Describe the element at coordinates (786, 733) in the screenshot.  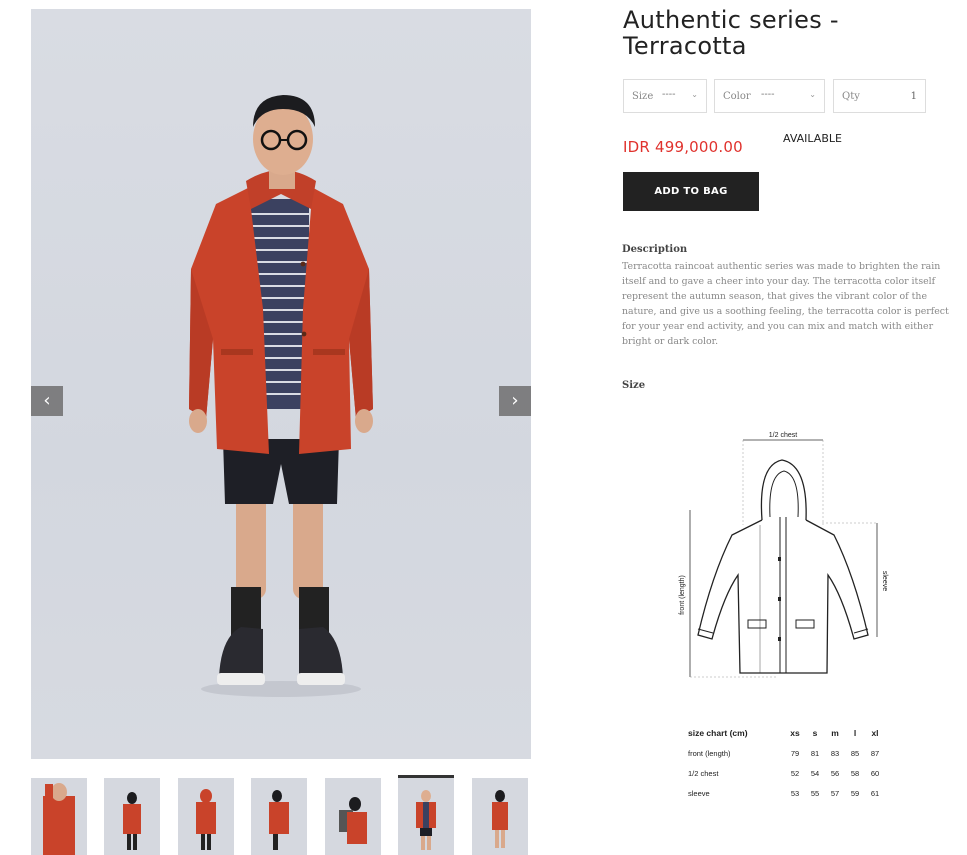
I see `table-header-row: size chart (cm) xs s m l xl` at that location.